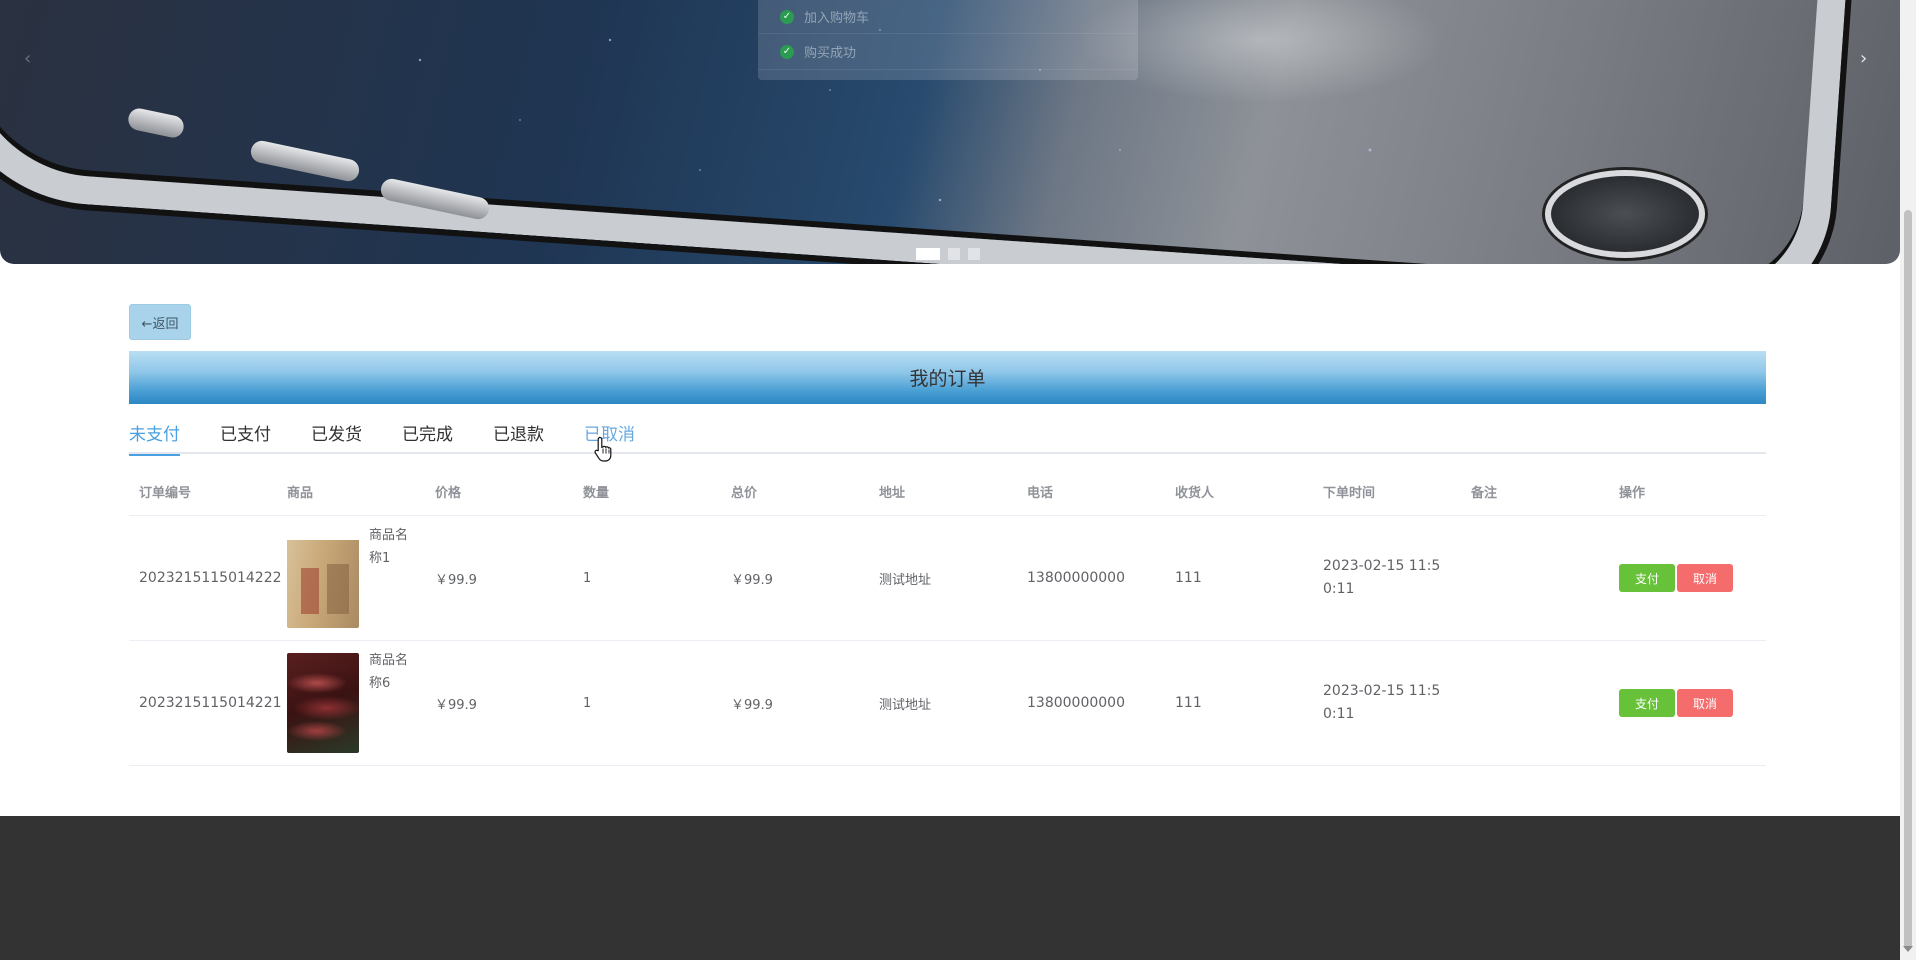 Image resolution: width=1916 pixels, height=960 pixels. Describe the element at coordinates (448, 493) in the screenshot. I see `header-price: 价格` at that location.